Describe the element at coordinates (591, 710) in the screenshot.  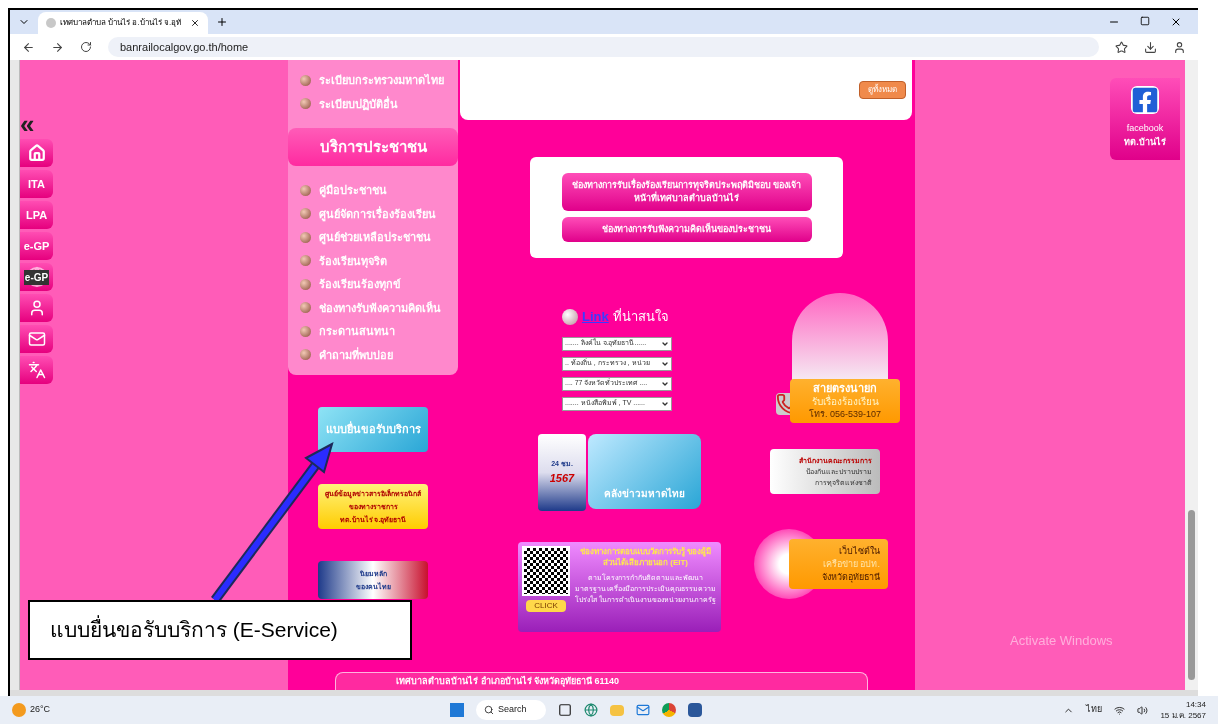
I see `browser-icon` at that location.